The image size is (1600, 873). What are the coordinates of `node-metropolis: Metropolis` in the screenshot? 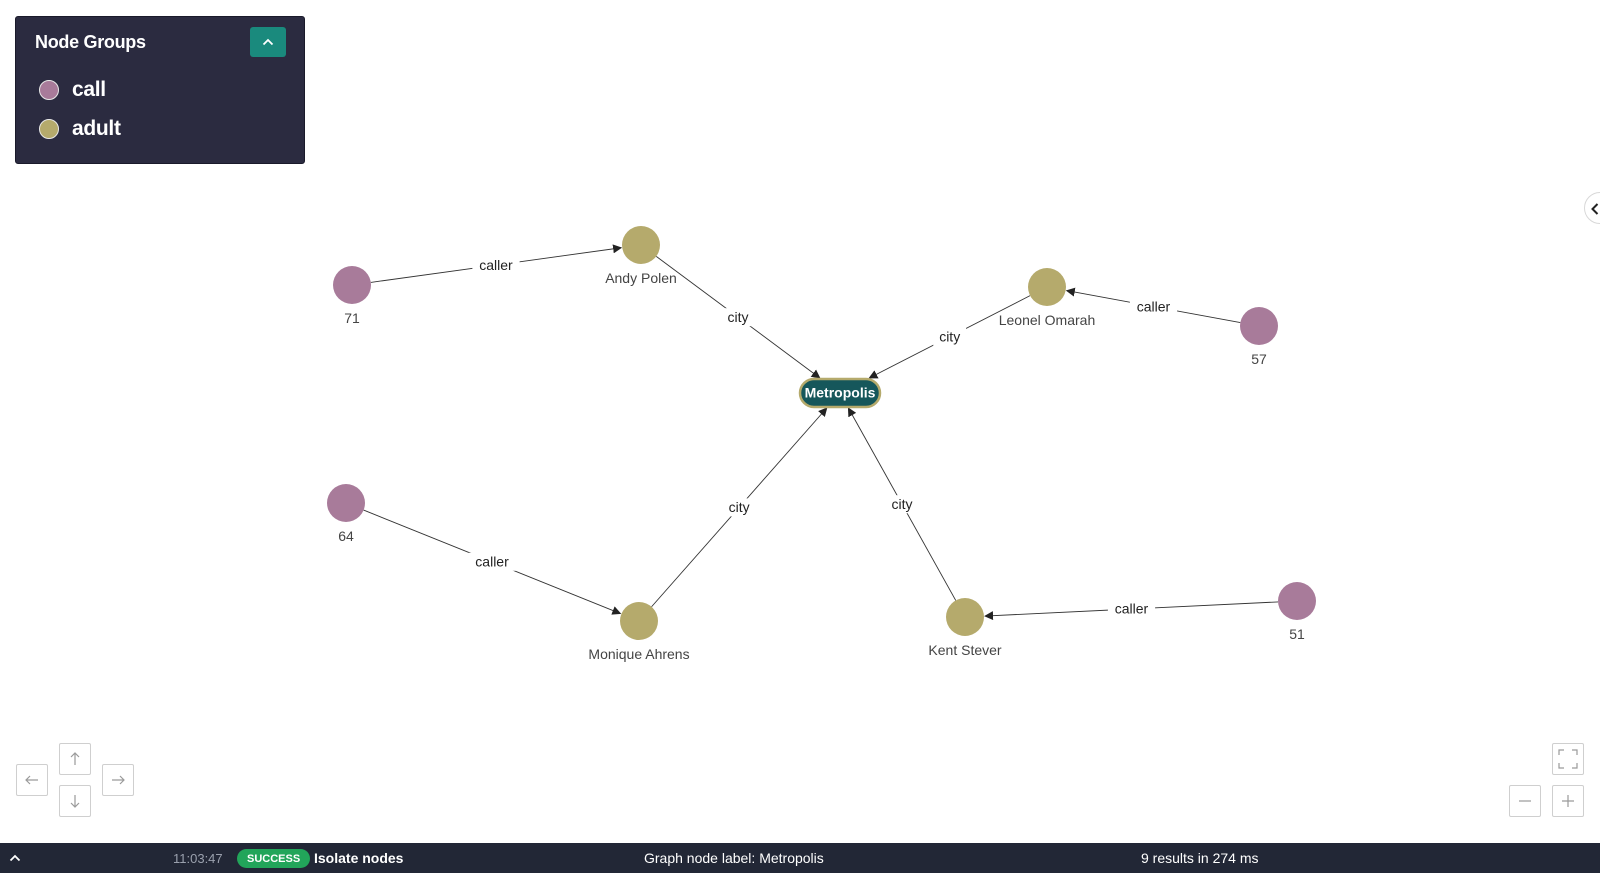 It's located at (840, 393).